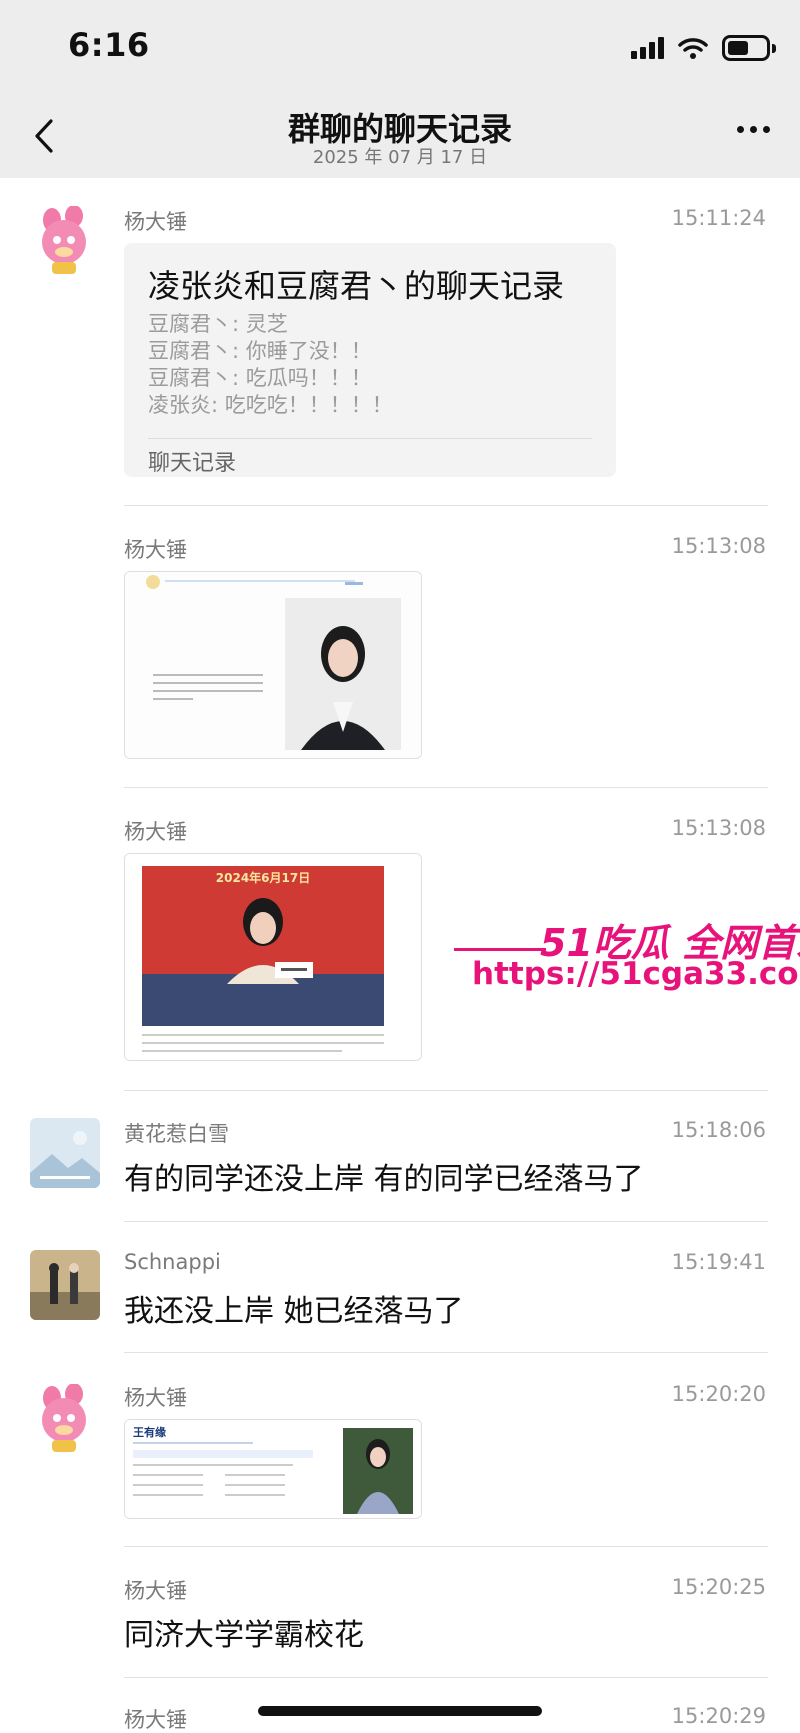 The height and width of the screenshot is (1733, 800). What do you see at coordinates (176, 1134) in the screenshot?
I see `sender-name: 黄花惹白雪` at bounding box center [176, 1134].